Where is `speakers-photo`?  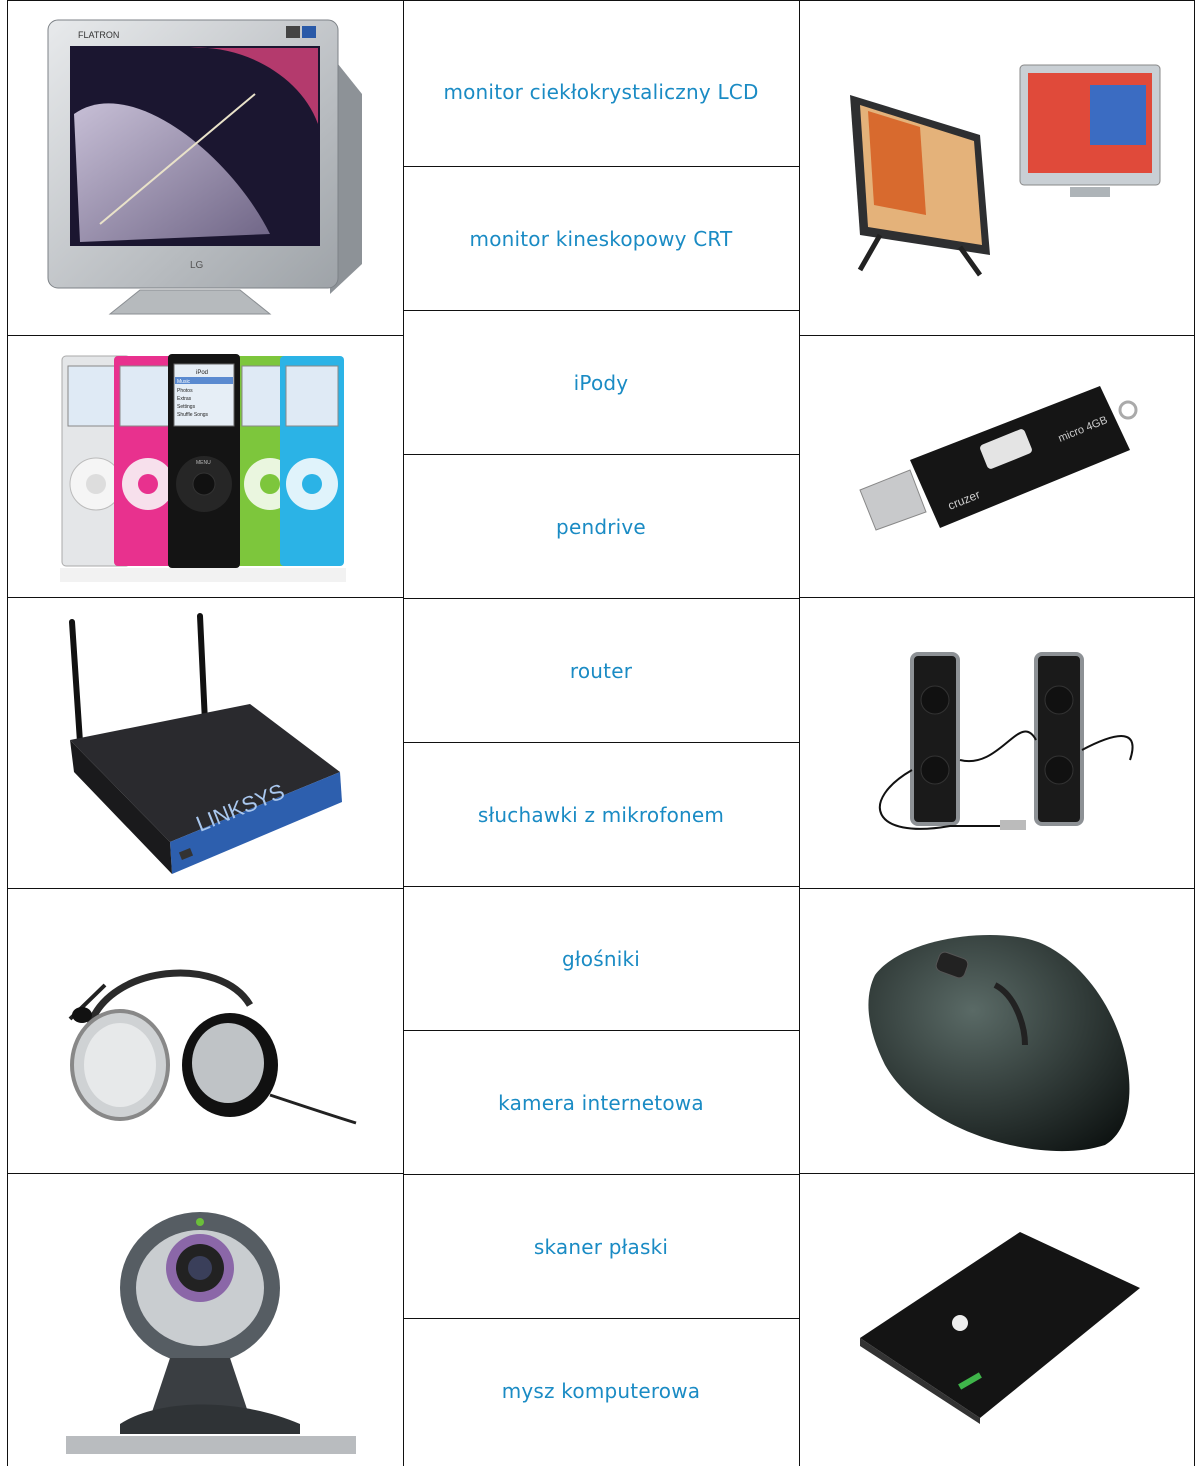 speakers-photo is located at coordinates (1000, 750).